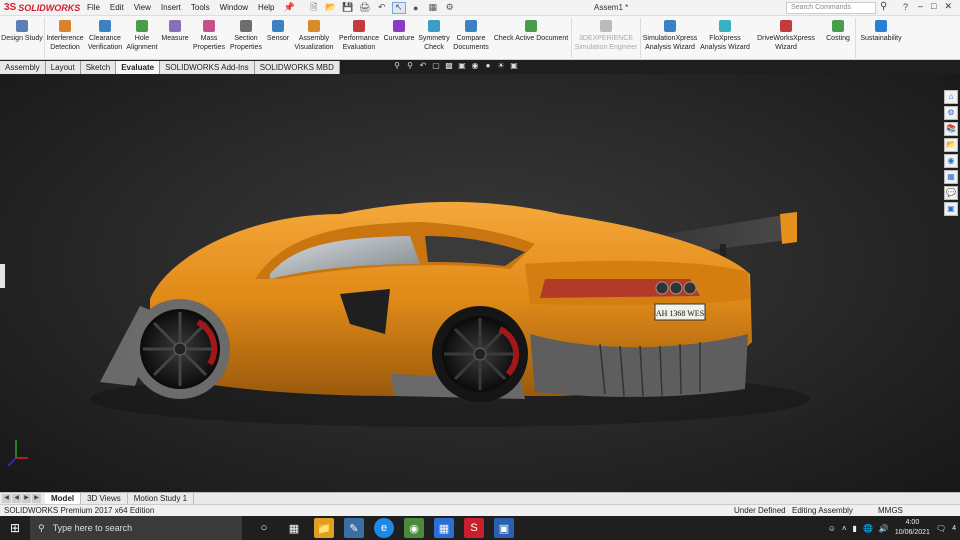  I want to click on network-icon: 🌐, so click(868, 528).